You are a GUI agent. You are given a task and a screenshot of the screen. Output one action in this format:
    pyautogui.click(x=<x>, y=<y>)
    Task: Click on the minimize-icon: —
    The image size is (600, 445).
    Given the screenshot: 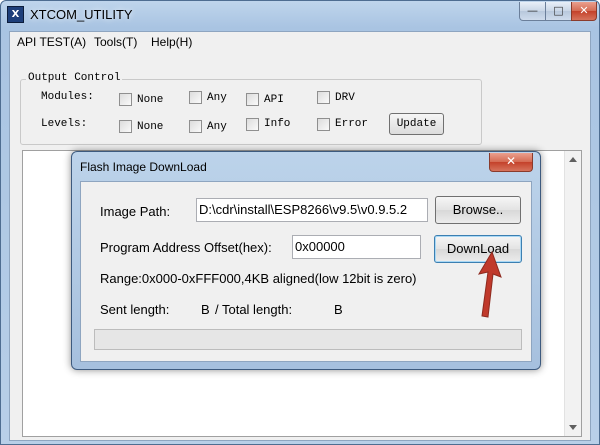 What is the action you would take?
    pyautogui.click(x=532, y=10)
    